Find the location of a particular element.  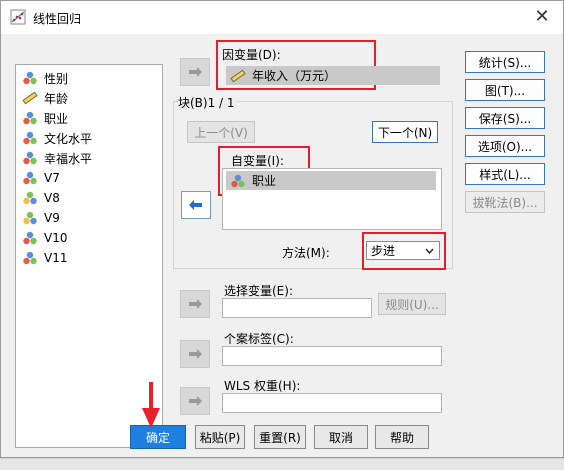

variable-name: 年龄 is located at coordinates (56, 98).